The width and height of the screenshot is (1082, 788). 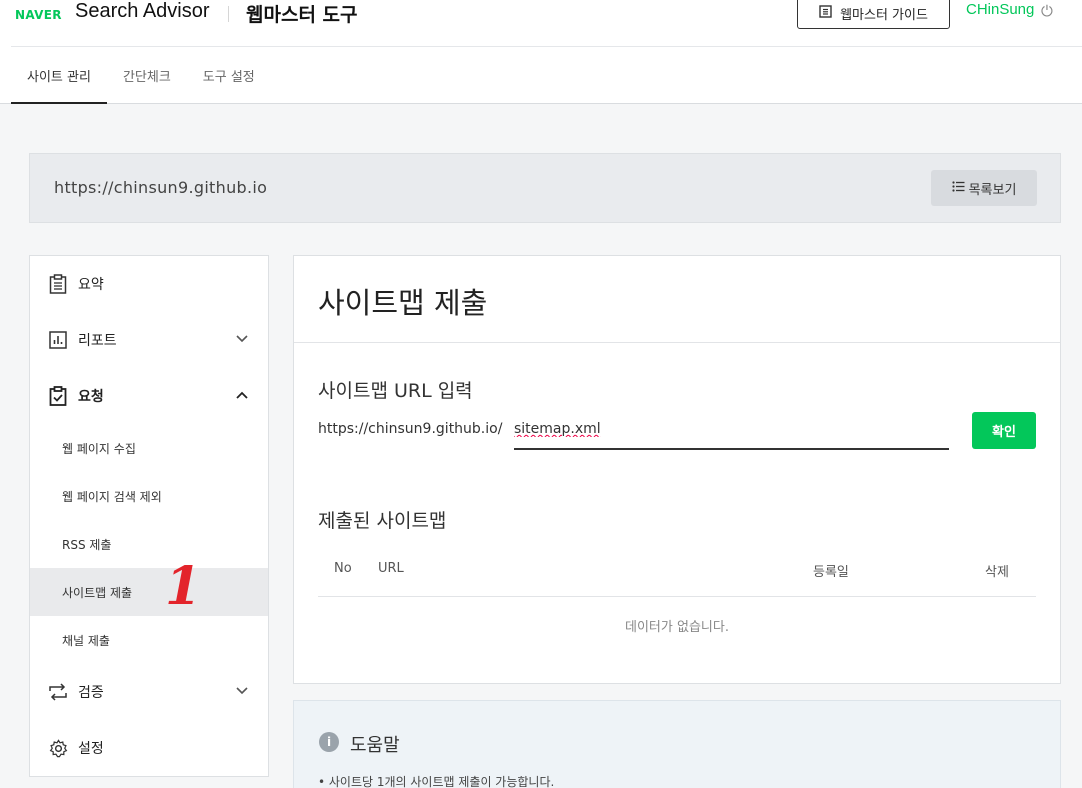 I want to click on sidebar-subitem-channel-submit: 채널 제출, so click(x=149, y=640).